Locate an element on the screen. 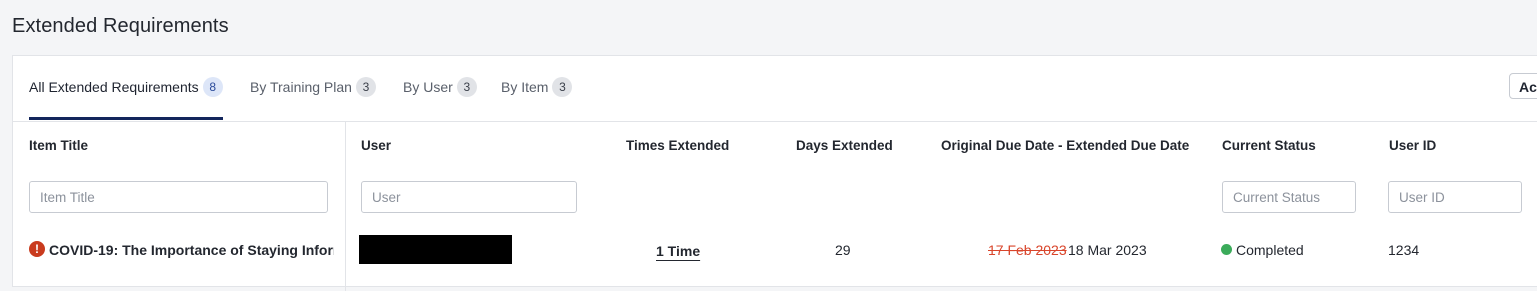 The width and height of the screenshot is (1537, 291). column-header-user-id: User ID is located at coordinates (1412, 145).